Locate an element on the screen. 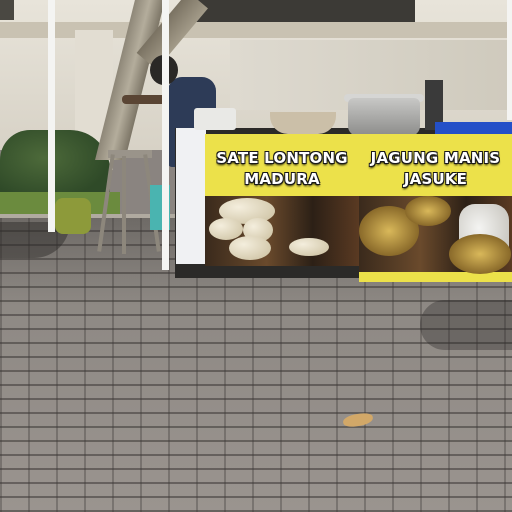  building-dark-corner is located at coordinates (7, 10).